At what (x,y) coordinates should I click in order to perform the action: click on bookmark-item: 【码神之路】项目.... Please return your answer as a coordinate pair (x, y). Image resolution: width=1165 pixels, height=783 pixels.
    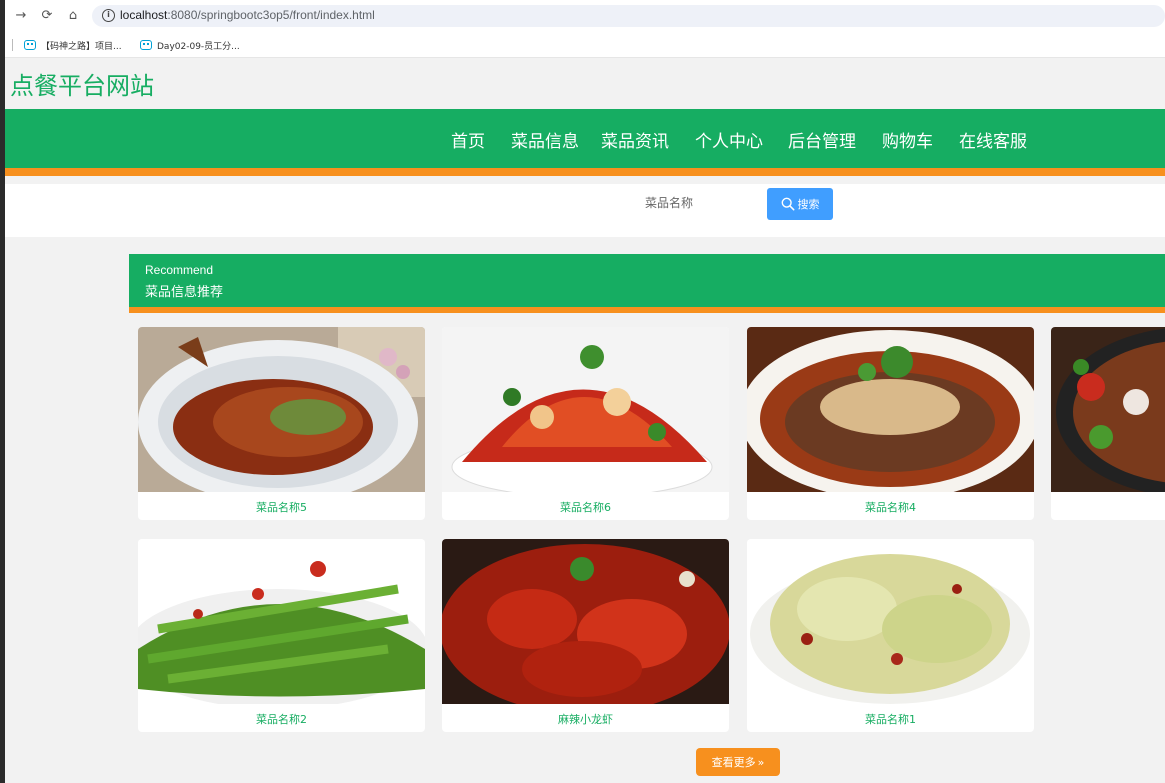
    Looking at the image, I should click on (73, 45).